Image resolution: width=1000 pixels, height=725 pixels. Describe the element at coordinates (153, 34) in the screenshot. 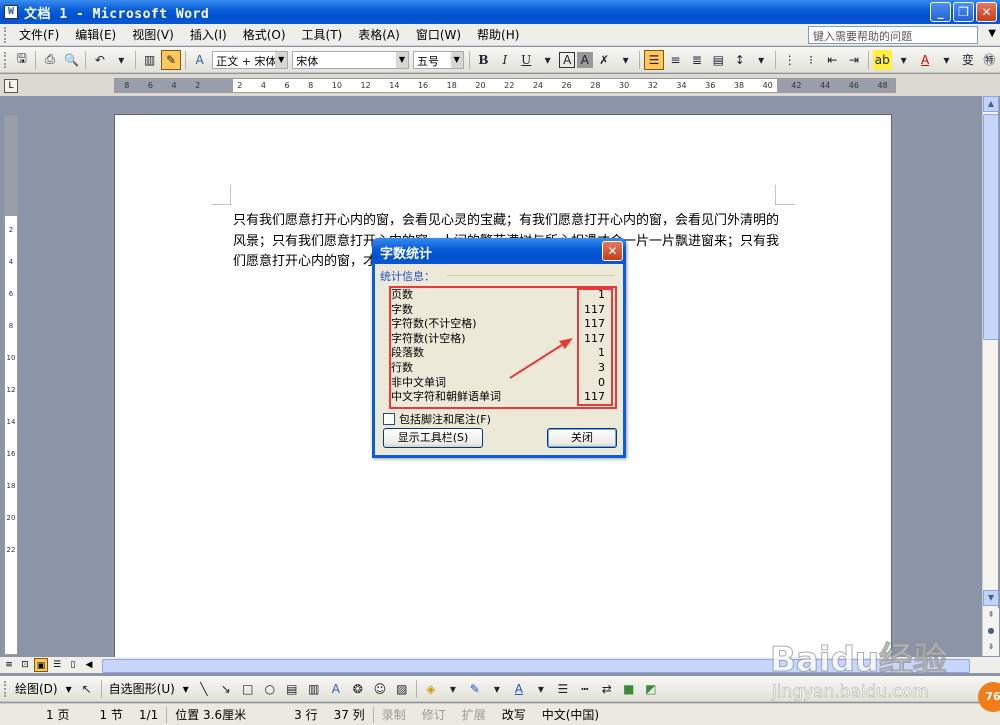

I see `menu-view: 视图(V)` at that location.